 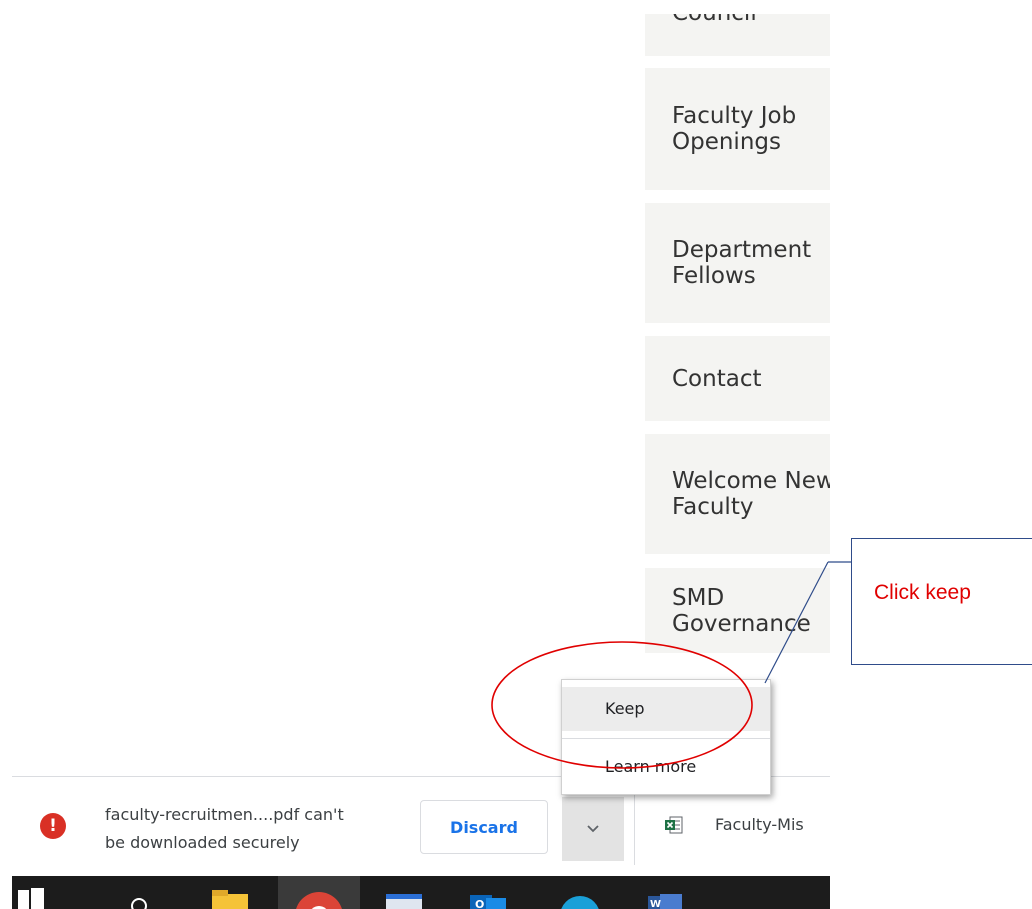 I want to click on edge-icon, so click(x=580, y=892).